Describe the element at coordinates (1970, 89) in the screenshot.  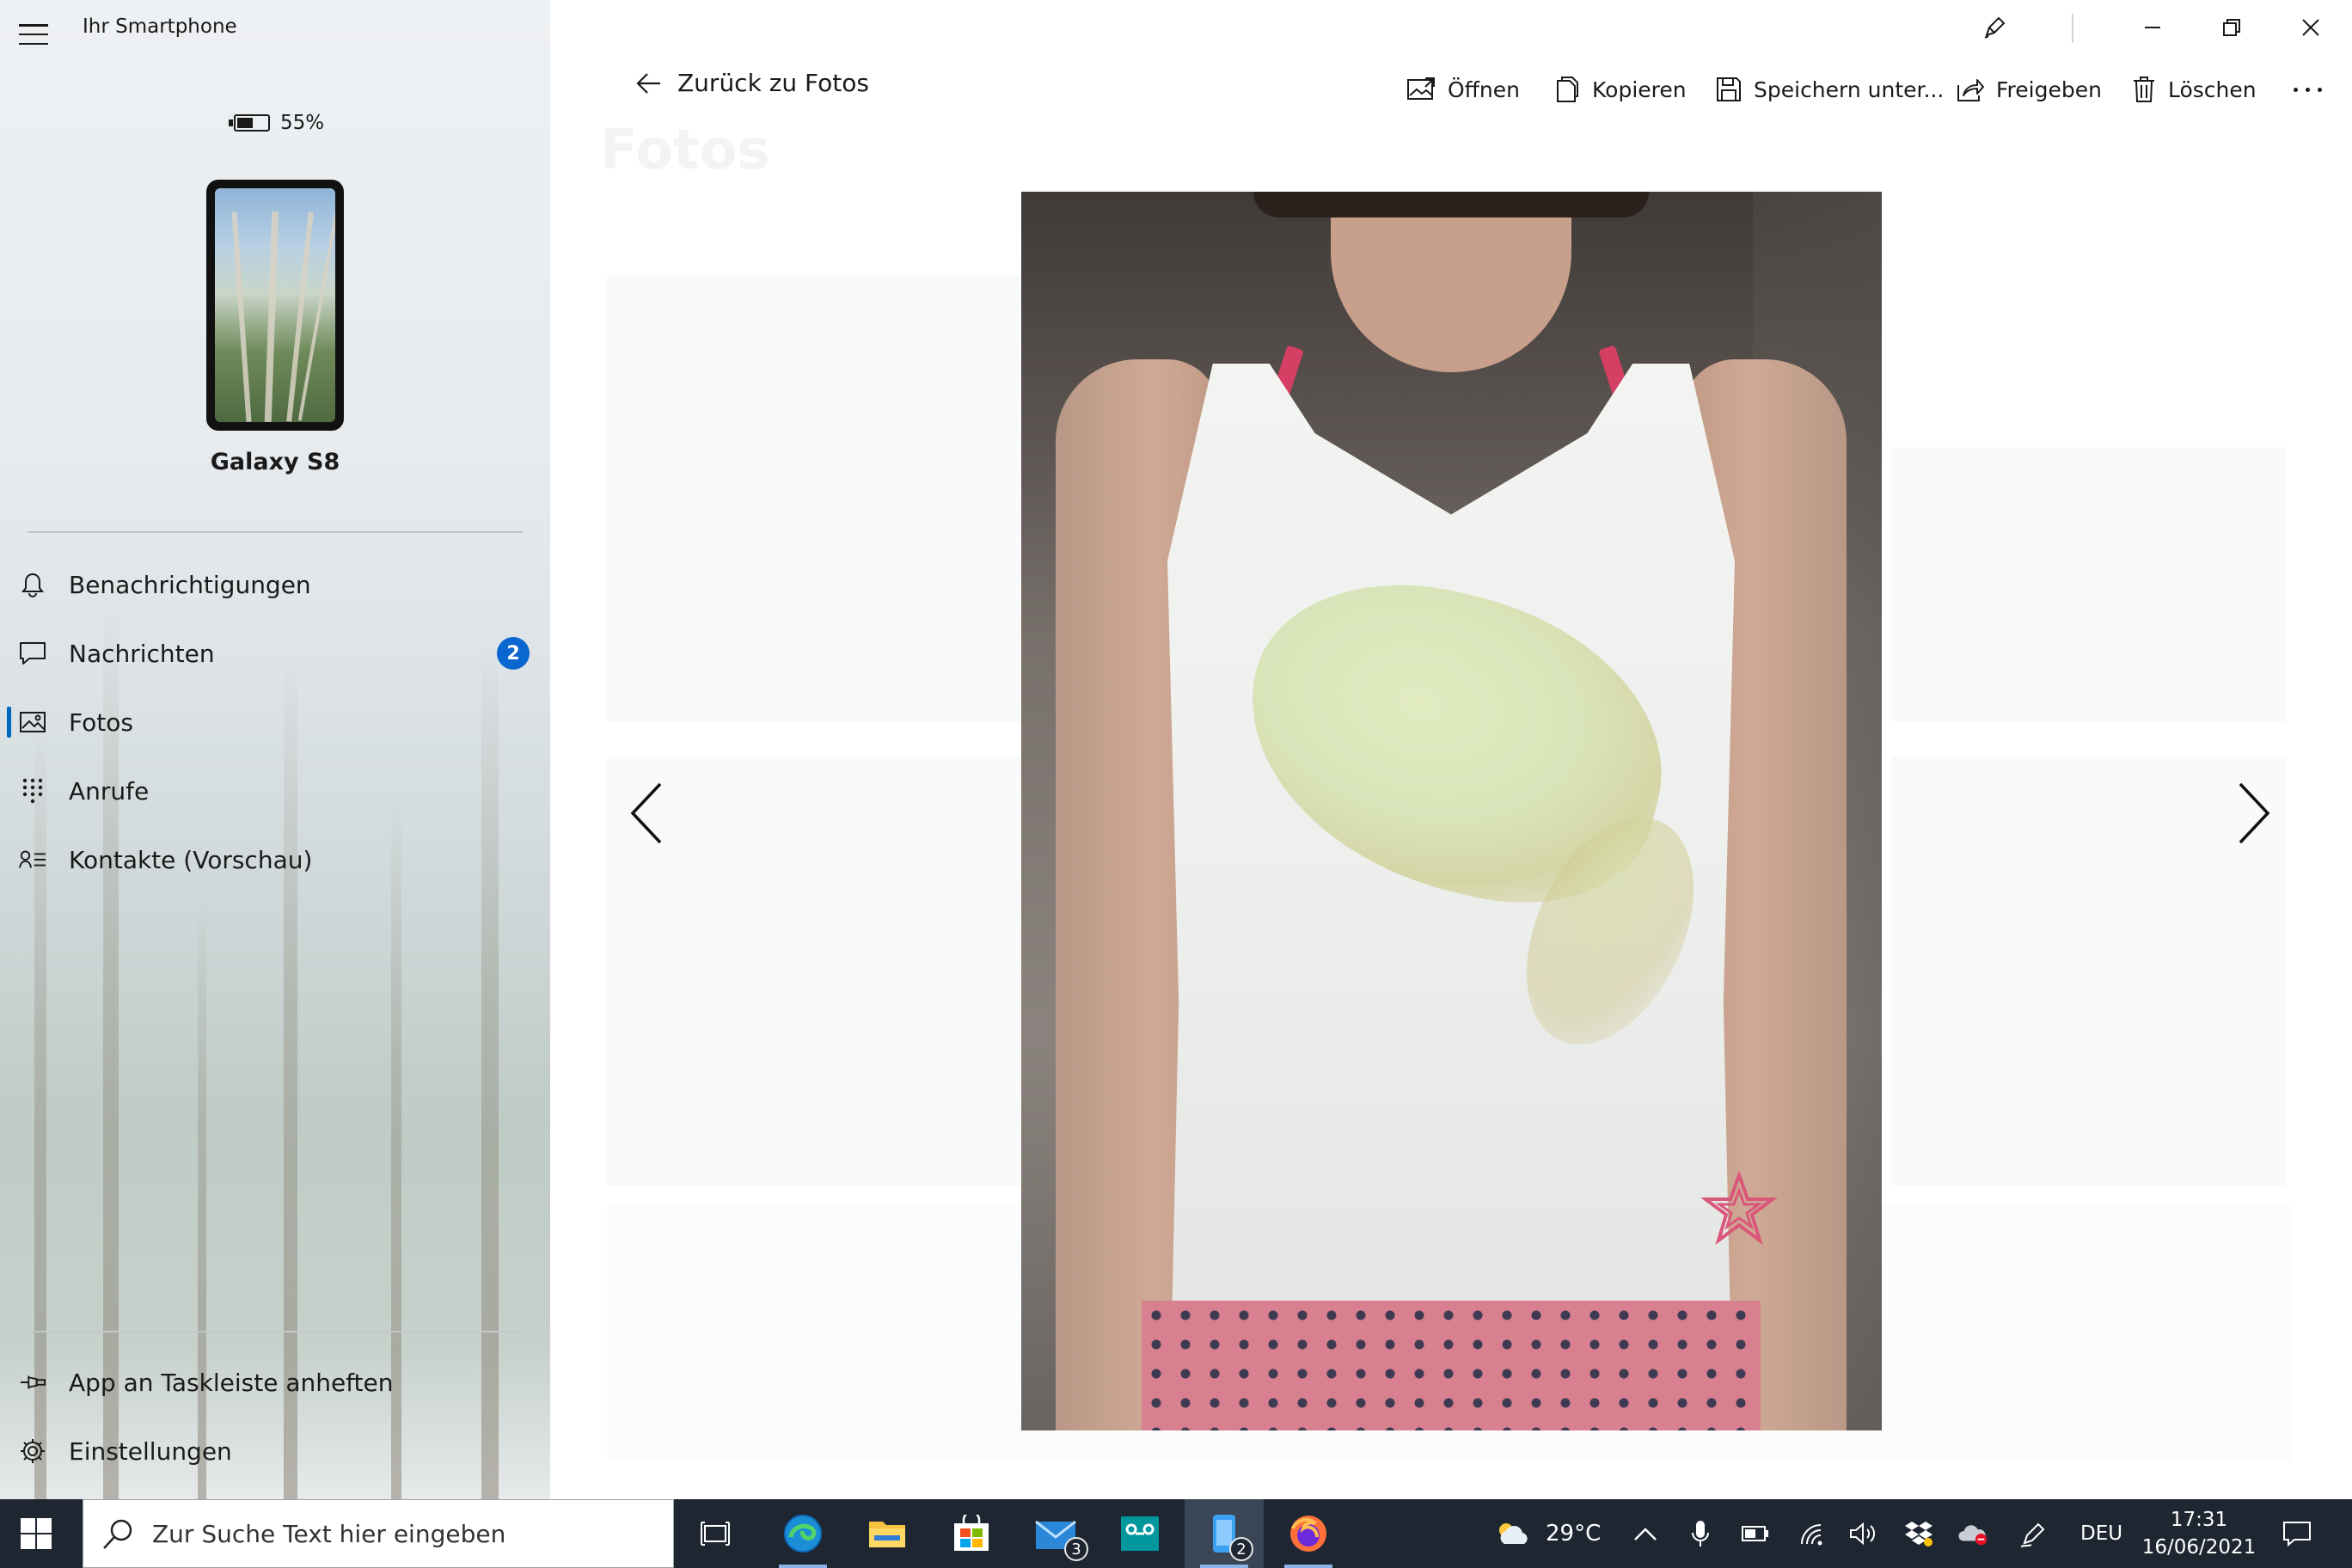
I see `share-icon` at that location.